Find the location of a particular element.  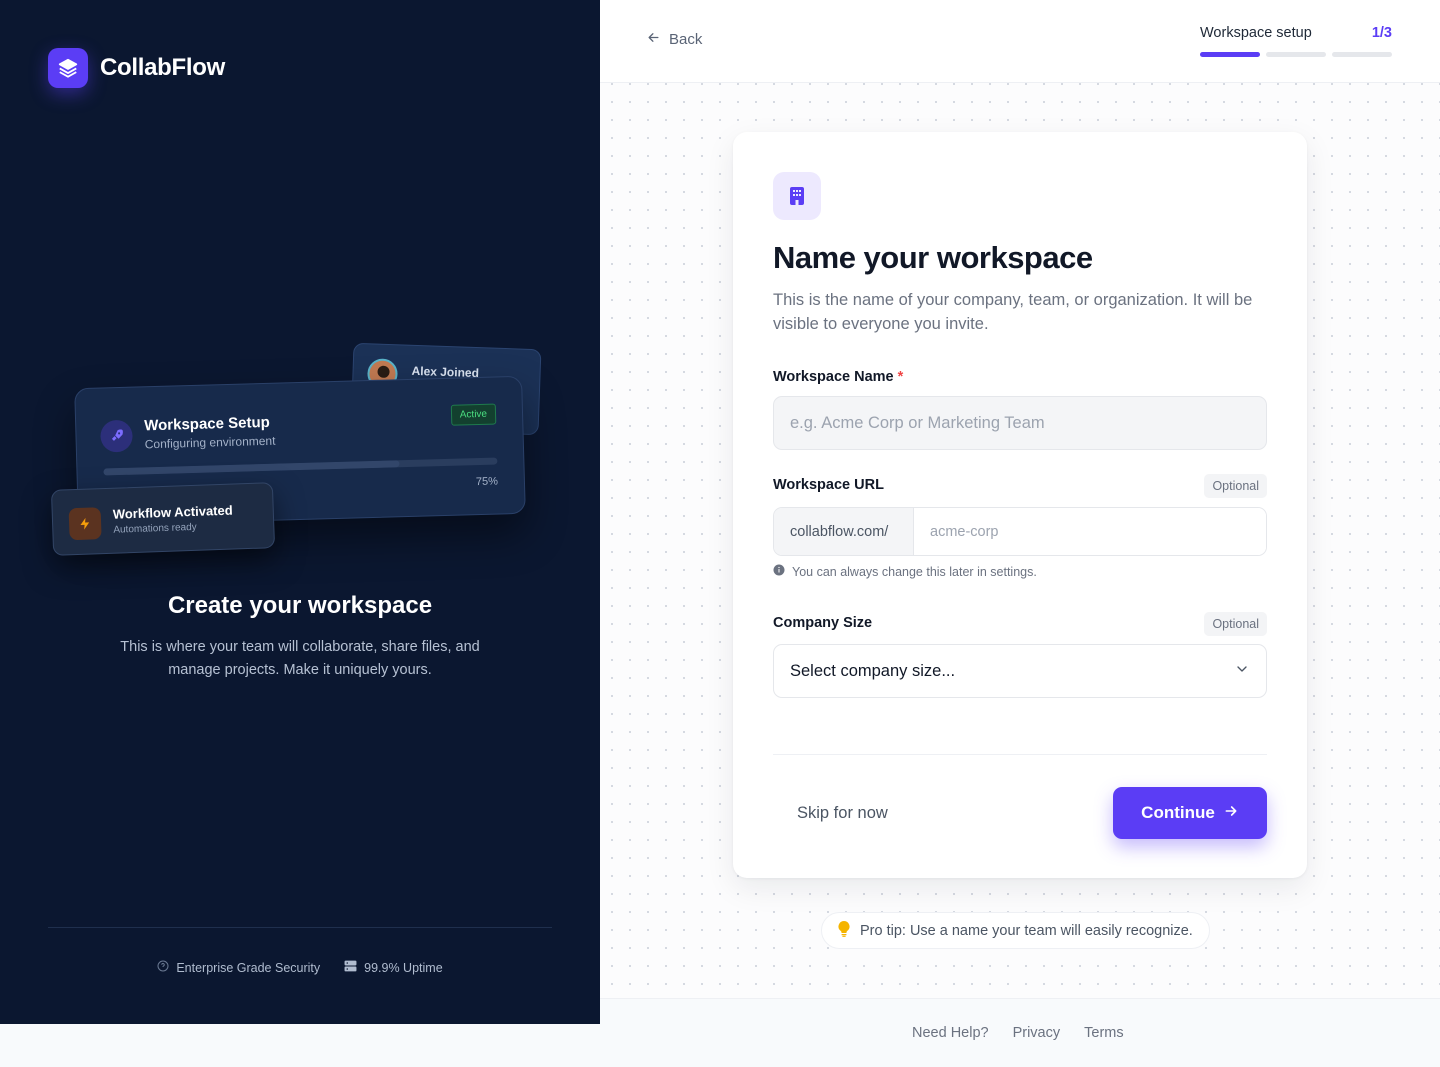

feature-label: Enterprise Grade Security is located at coordinates (248, 967).